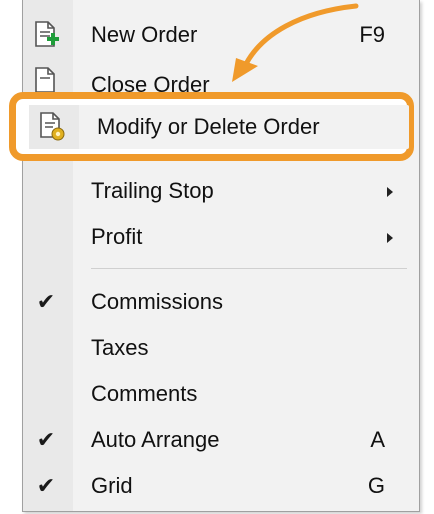 The width and height of the screenshot is (434, 514). I want to click on menu-item-modify-or-delete-order: Modify or Delete Order, so click(219, 127).